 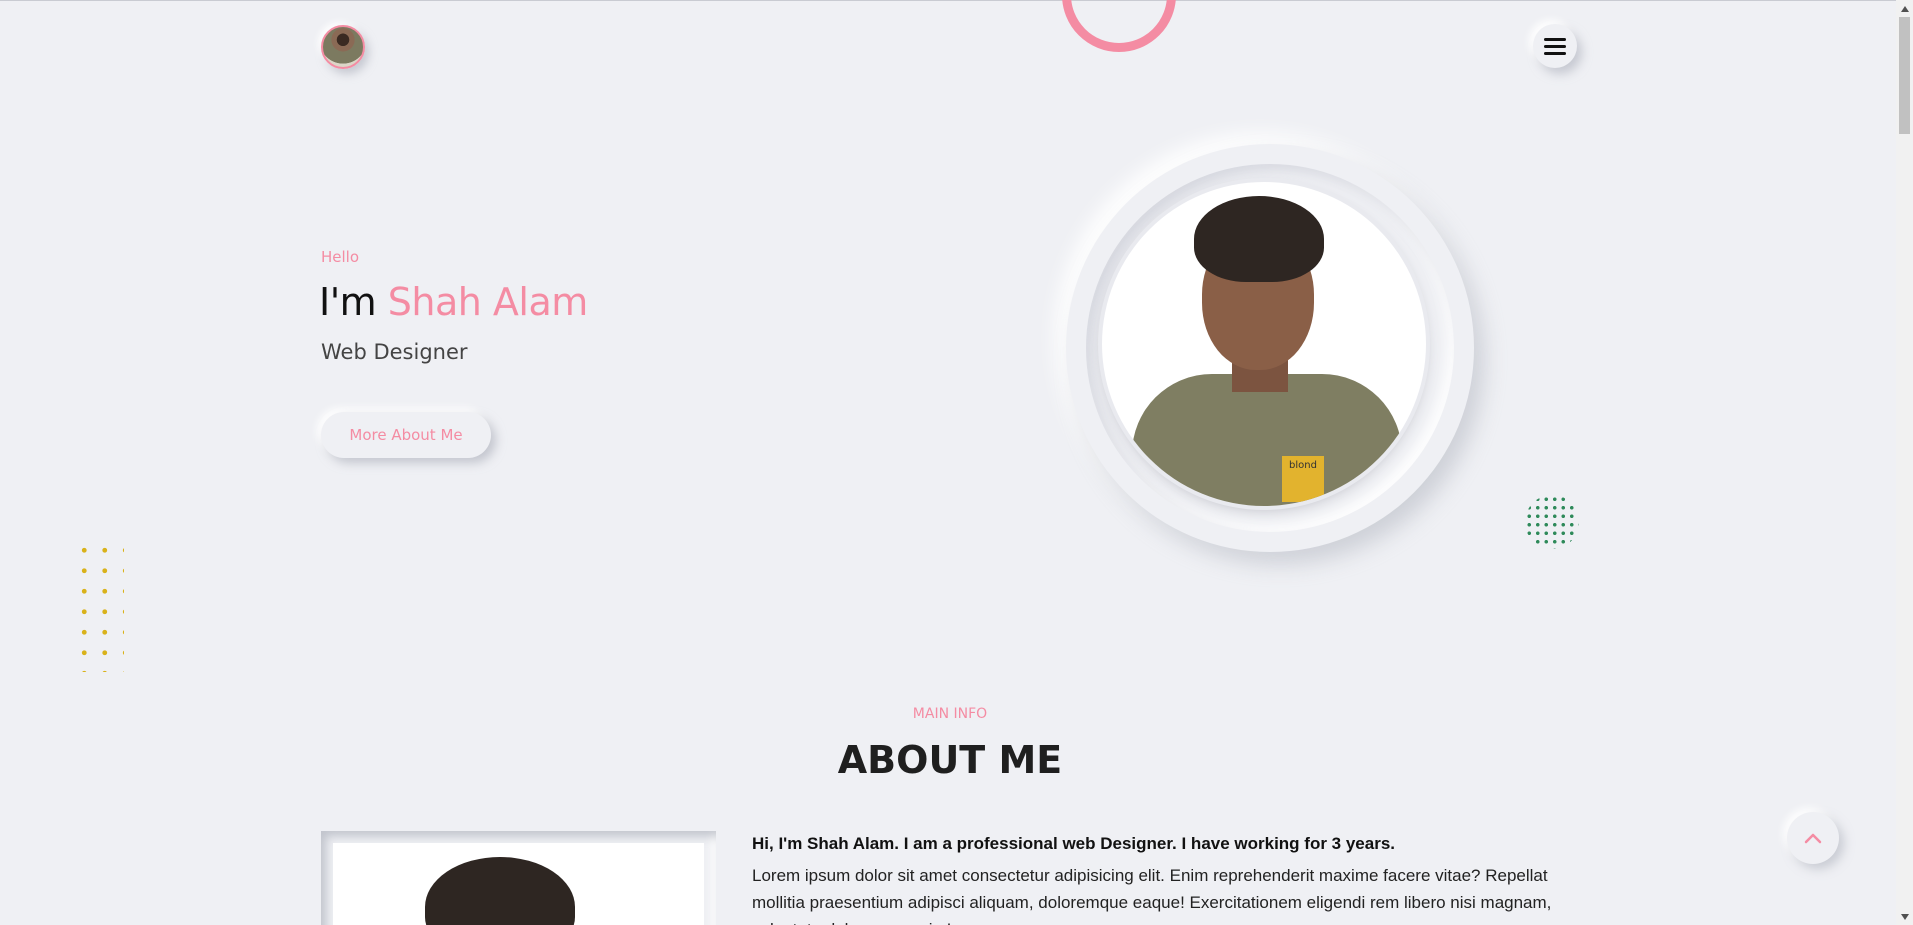 I want to click on window-top-border, so click(x=948, y=0).